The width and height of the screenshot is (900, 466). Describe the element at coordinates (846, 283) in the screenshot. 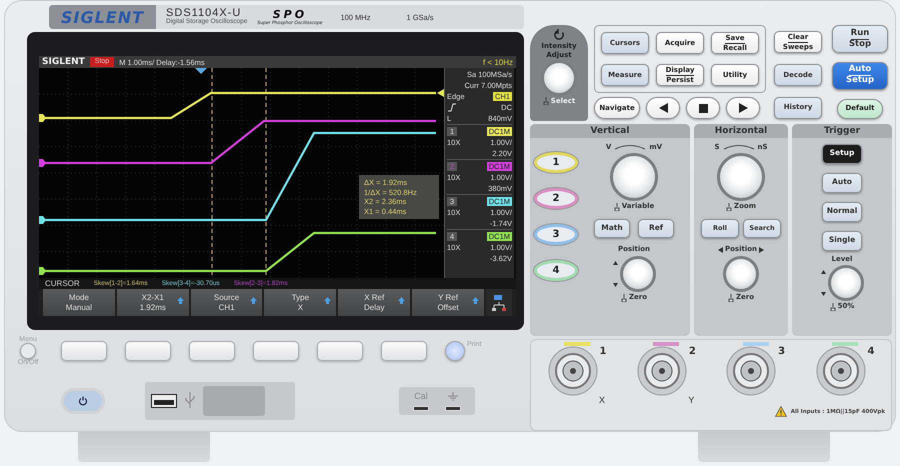

I see `level-knob` at that location.